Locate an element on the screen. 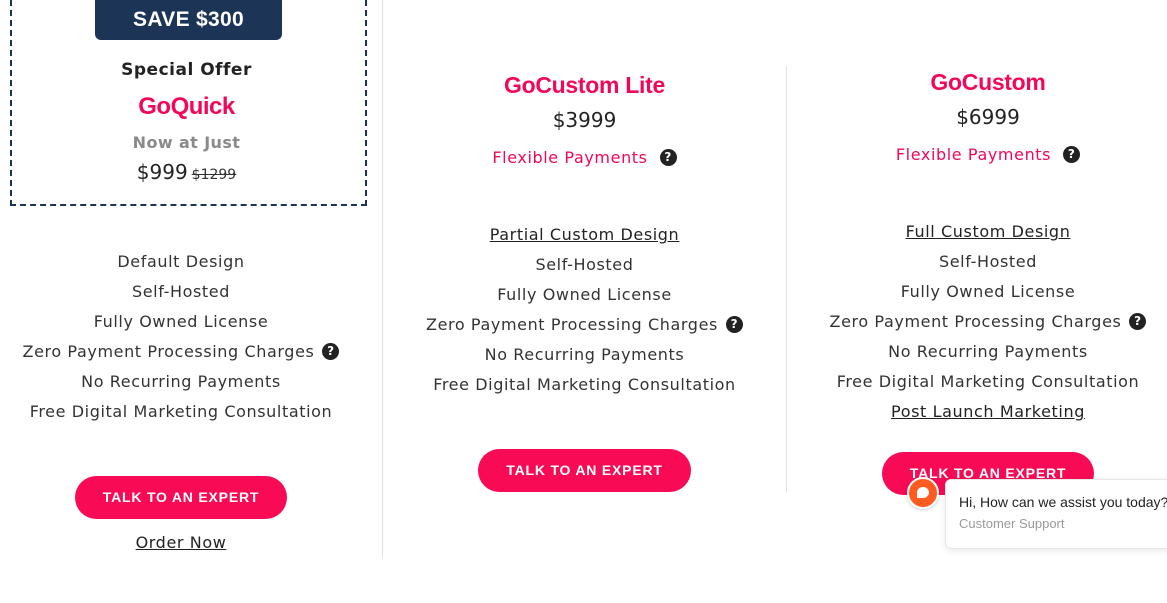  plan-price: $3999 is located at coordinates (584, 120).